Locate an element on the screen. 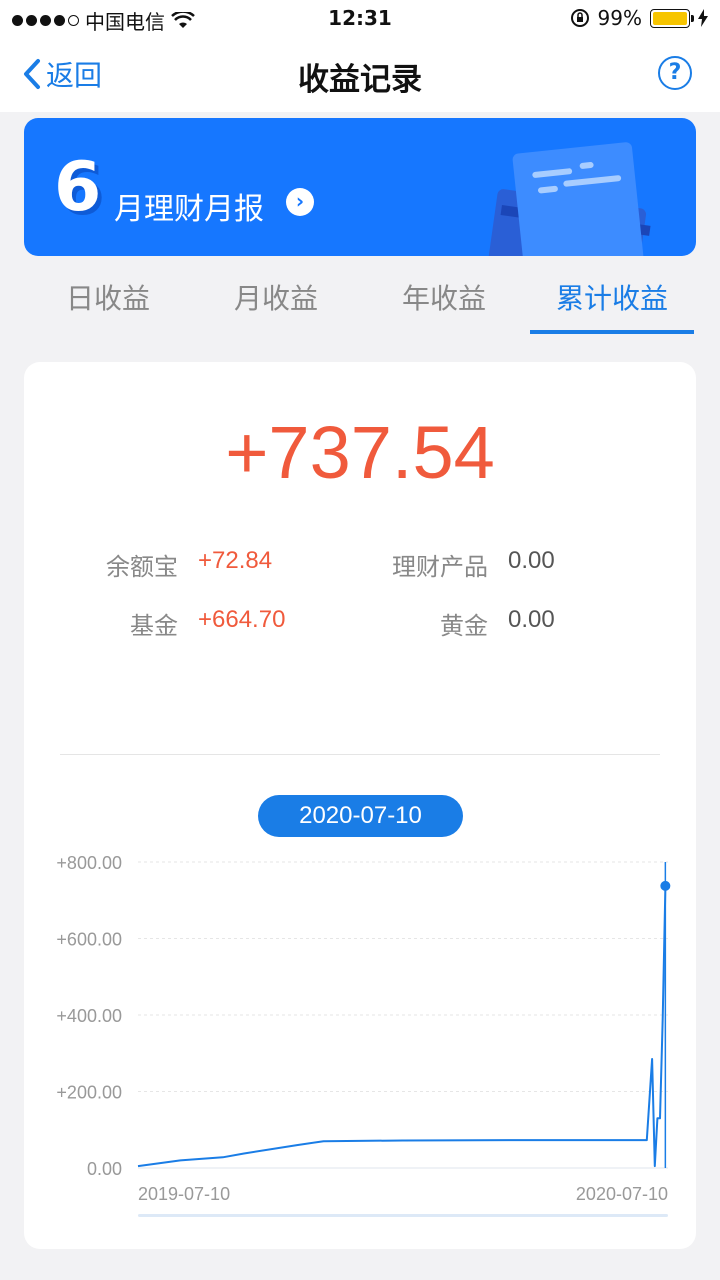 Image resolution: width=720 pixels, height=1280 pixels. status-bar: 中国电信 12:31 99% is located at coordinates (360, 20).